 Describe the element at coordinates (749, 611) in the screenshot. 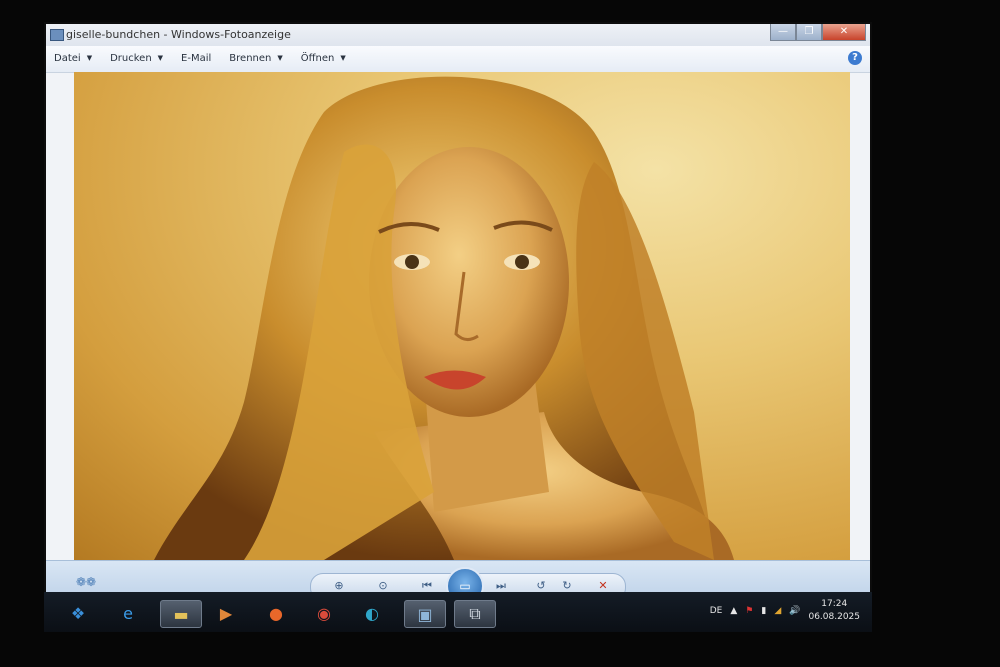

I see `flag-icon: ⚑` at that location.